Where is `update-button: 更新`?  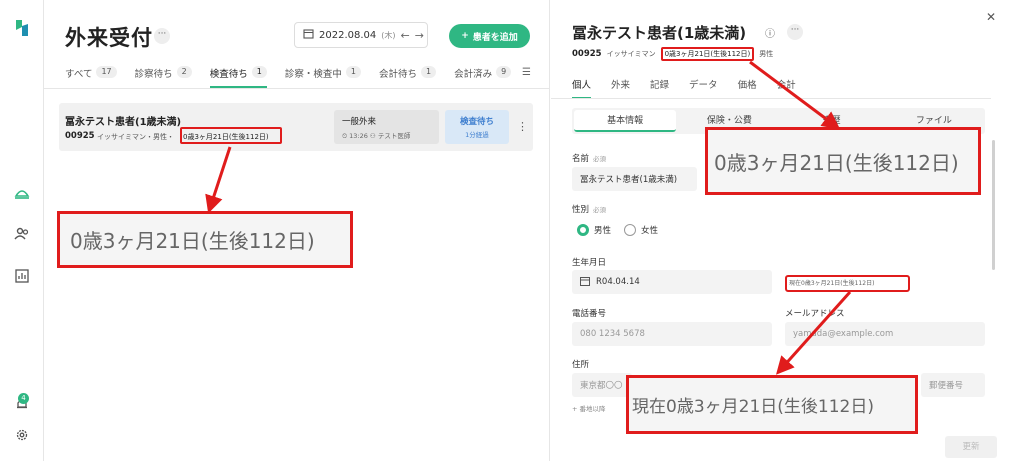 update-button: 更新 is located at coordinates (971, 447).